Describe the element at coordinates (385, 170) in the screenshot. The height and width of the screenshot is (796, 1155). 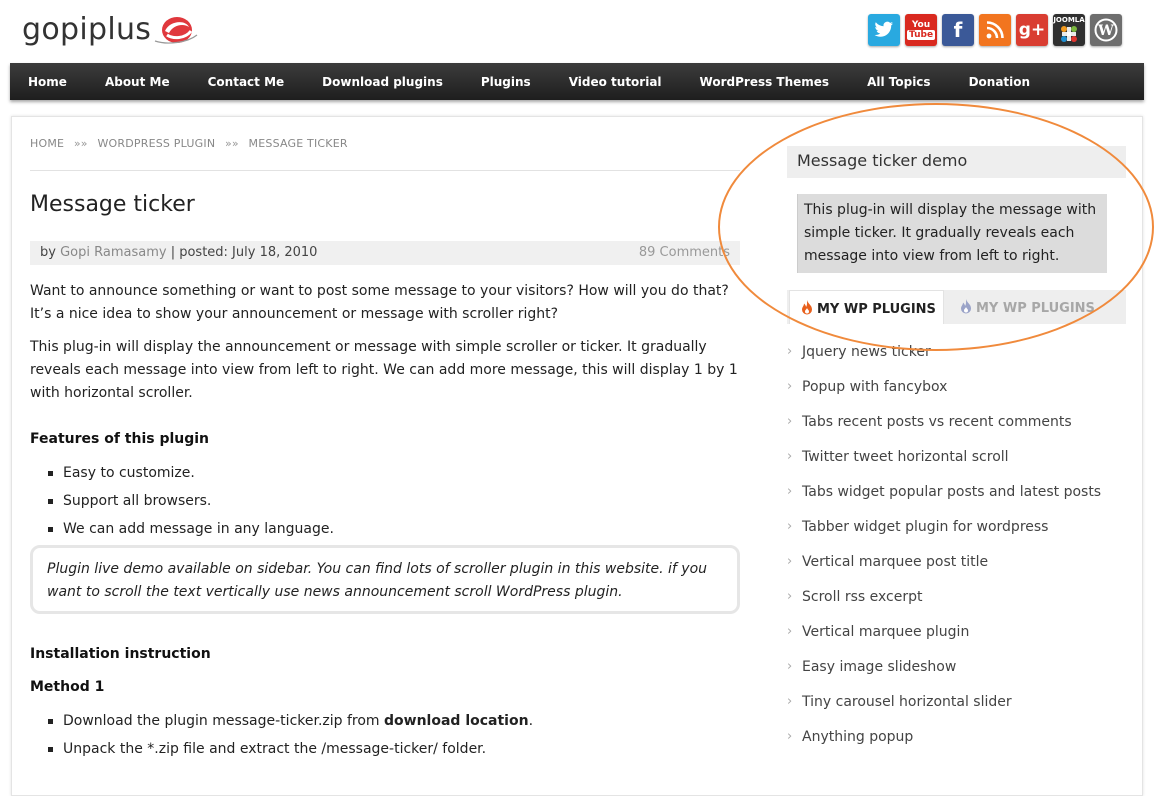
I see `divider` at that location.